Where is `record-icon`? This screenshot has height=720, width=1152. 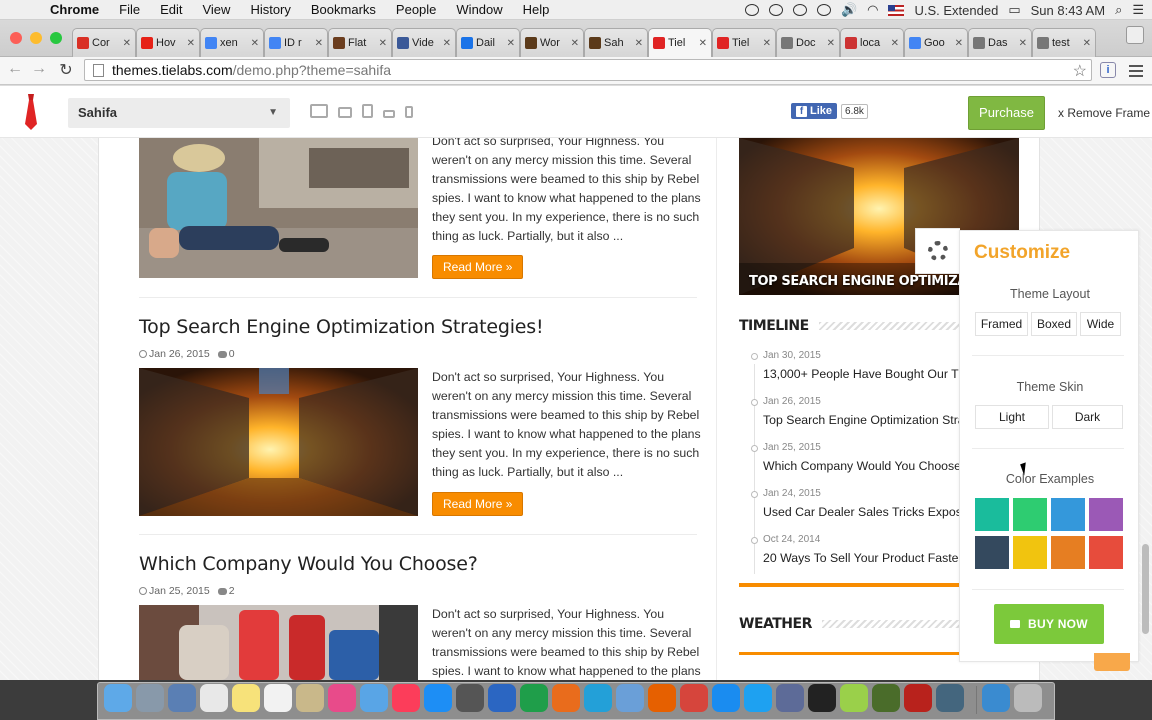
record-icon is located at coordinates (751, 10).